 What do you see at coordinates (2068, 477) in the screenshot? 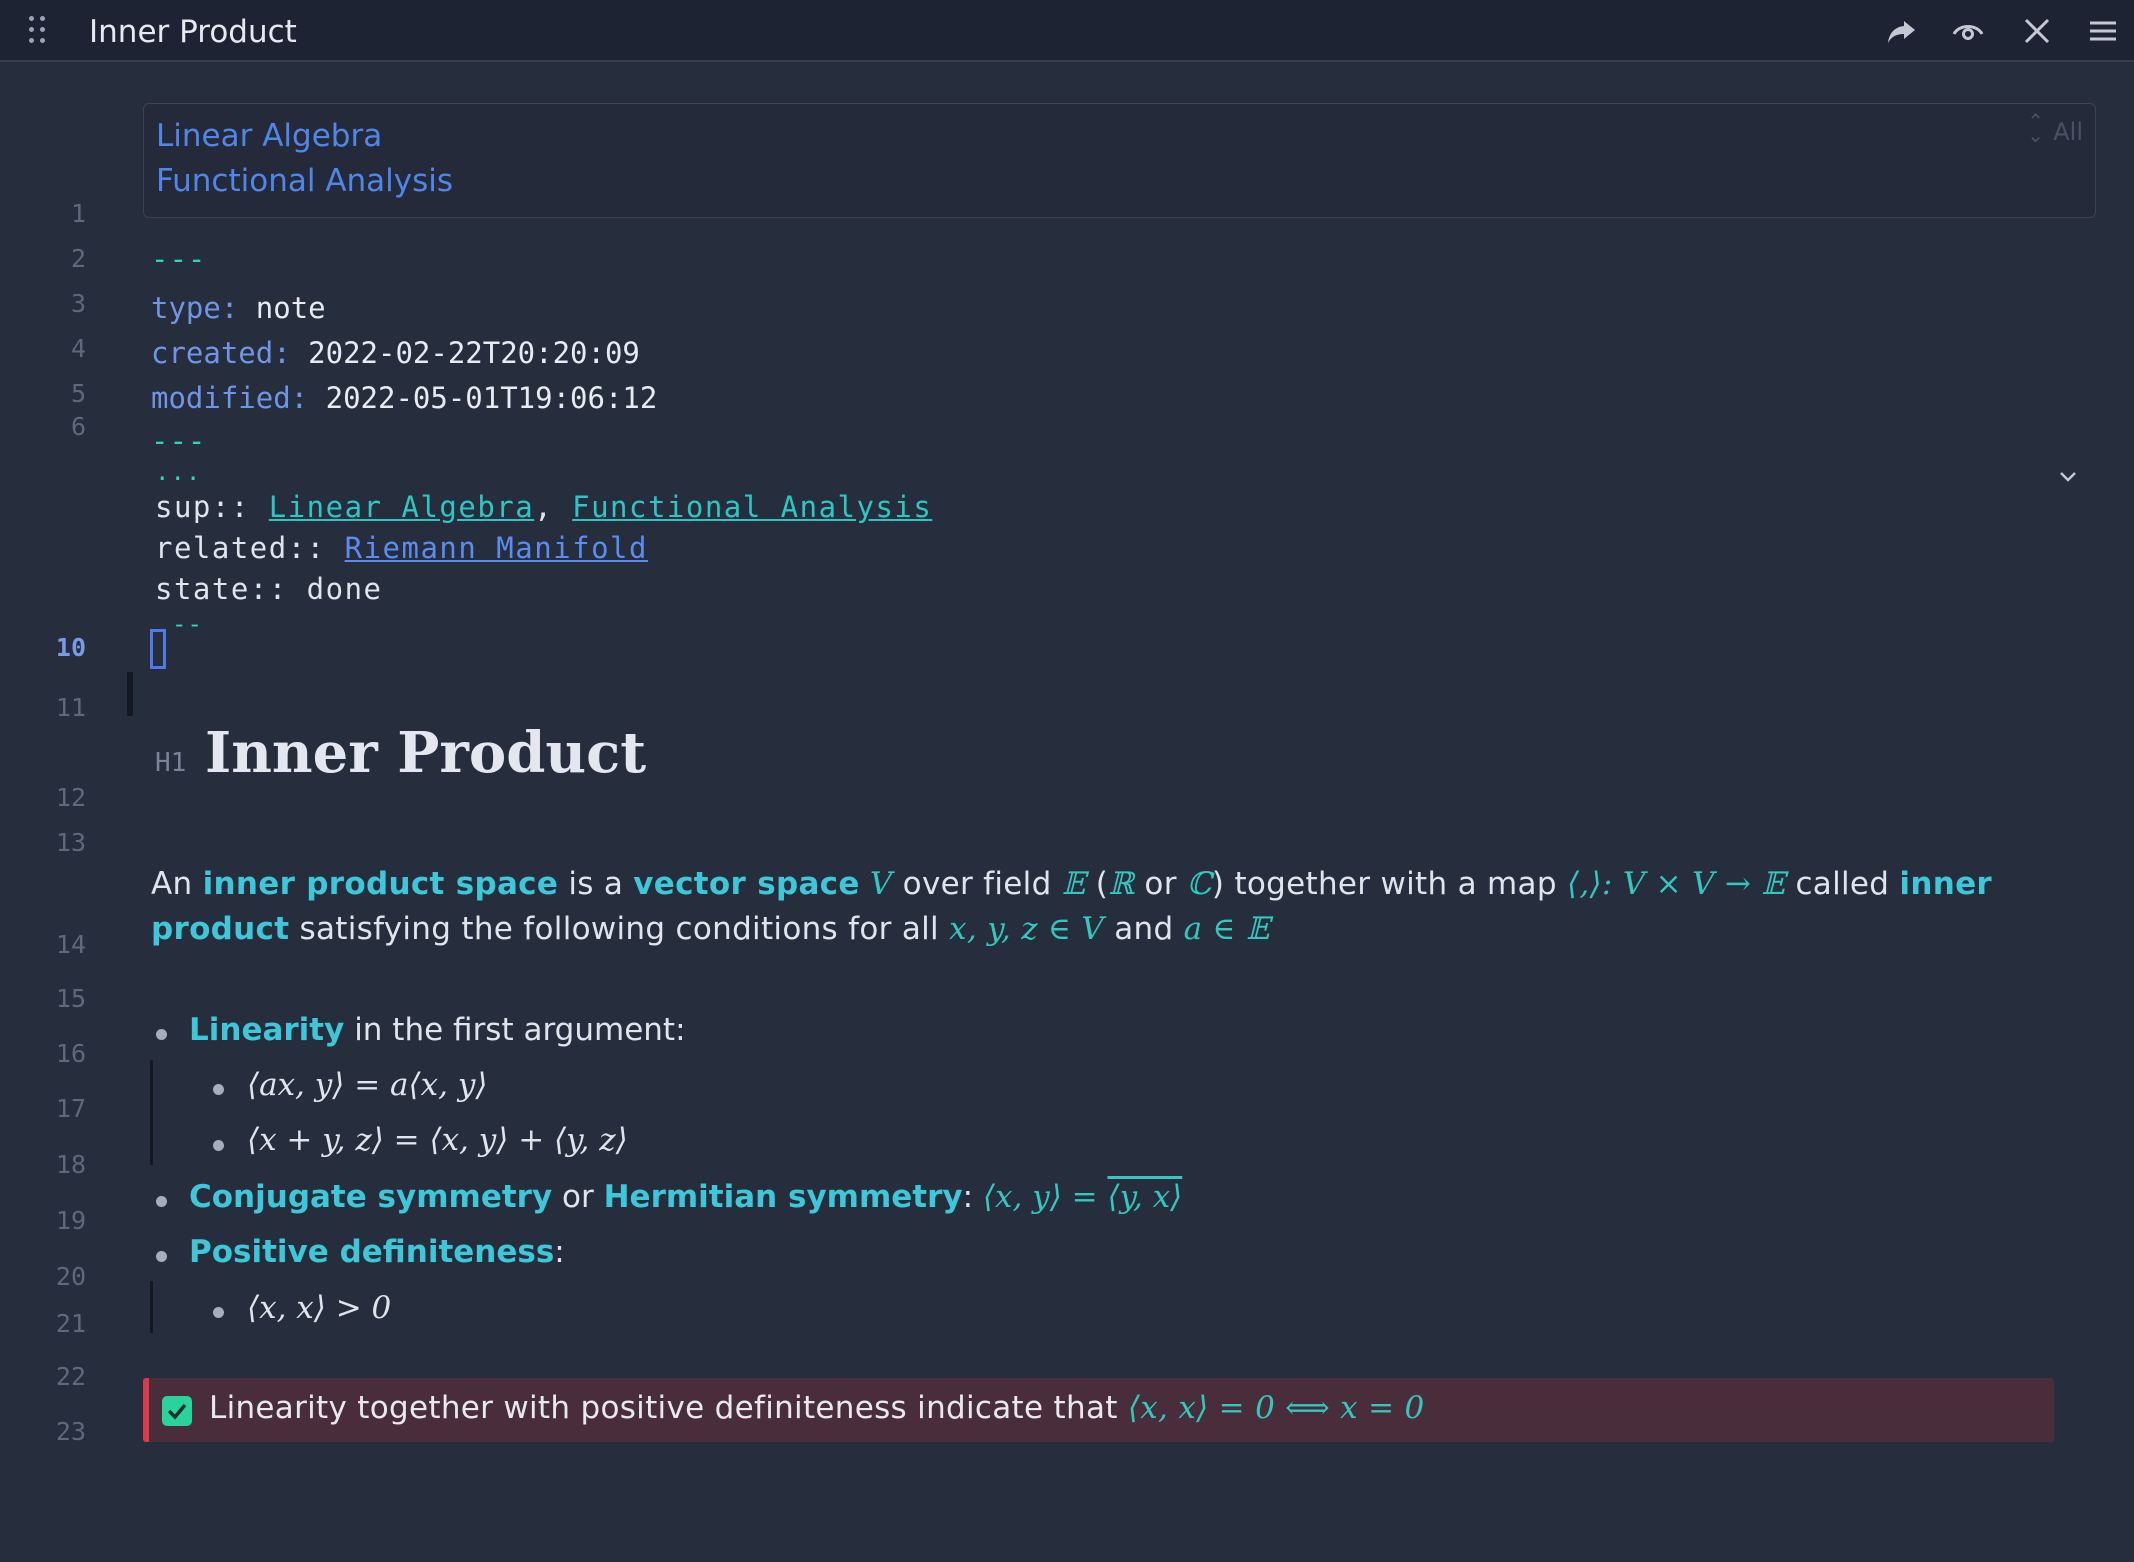
I see `chevron-down-icon` at bounding box center [2068, 477].